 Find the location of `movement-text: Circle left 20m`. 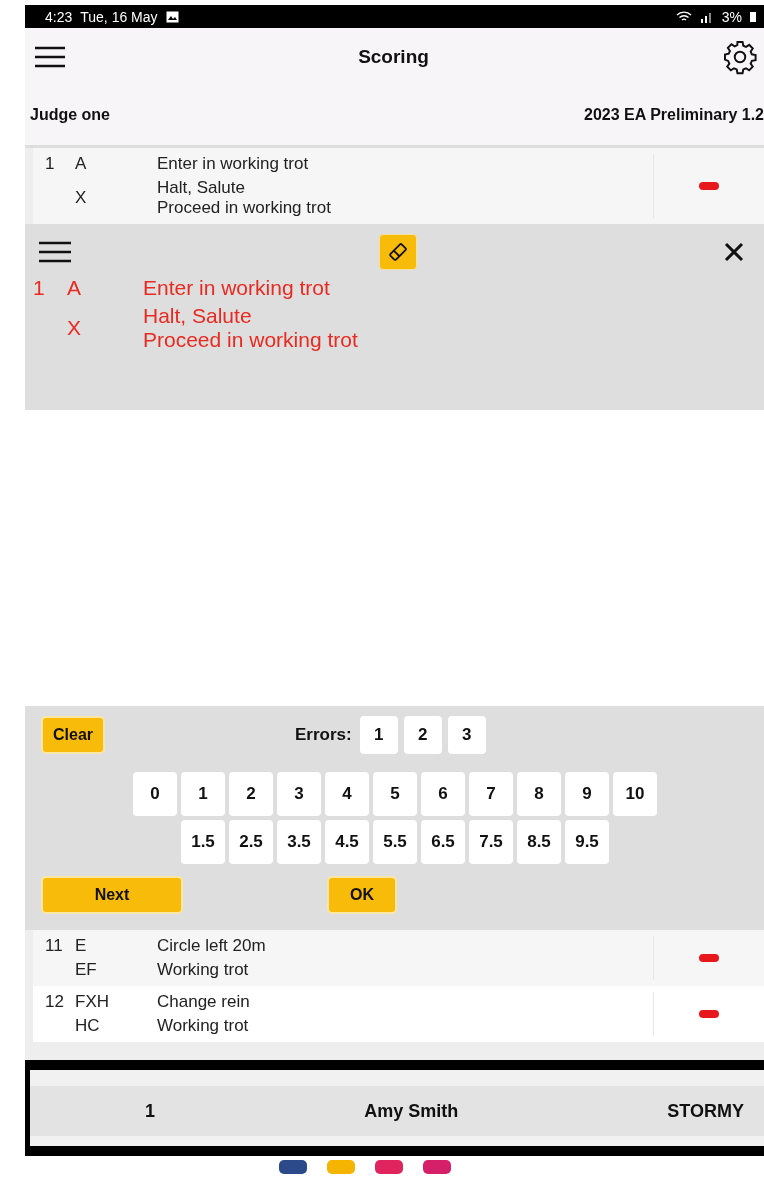

movement-text: Circle left 20m is located at coordinates (211, 946).